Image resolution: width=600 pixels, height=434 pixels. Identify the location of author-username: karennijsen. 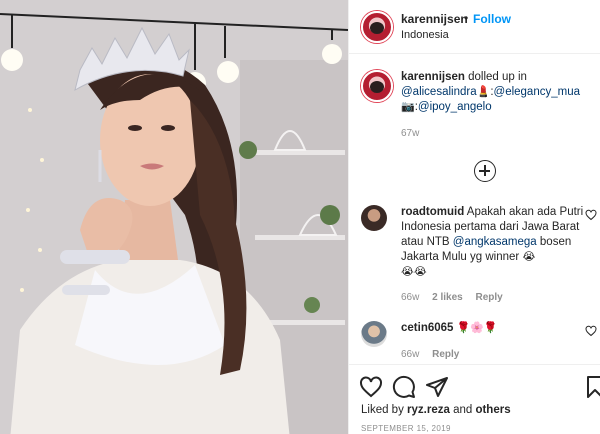
(434, 19).